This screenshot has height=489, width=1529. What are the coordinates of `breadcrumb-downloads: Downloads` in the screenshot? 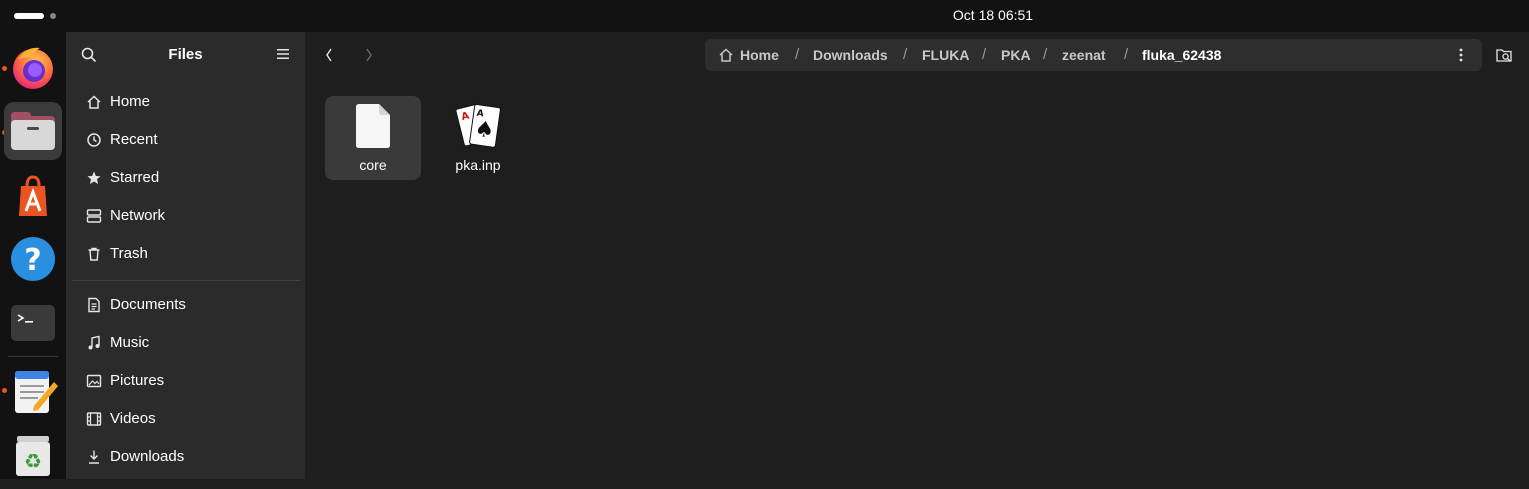 It's located at (850, 55).